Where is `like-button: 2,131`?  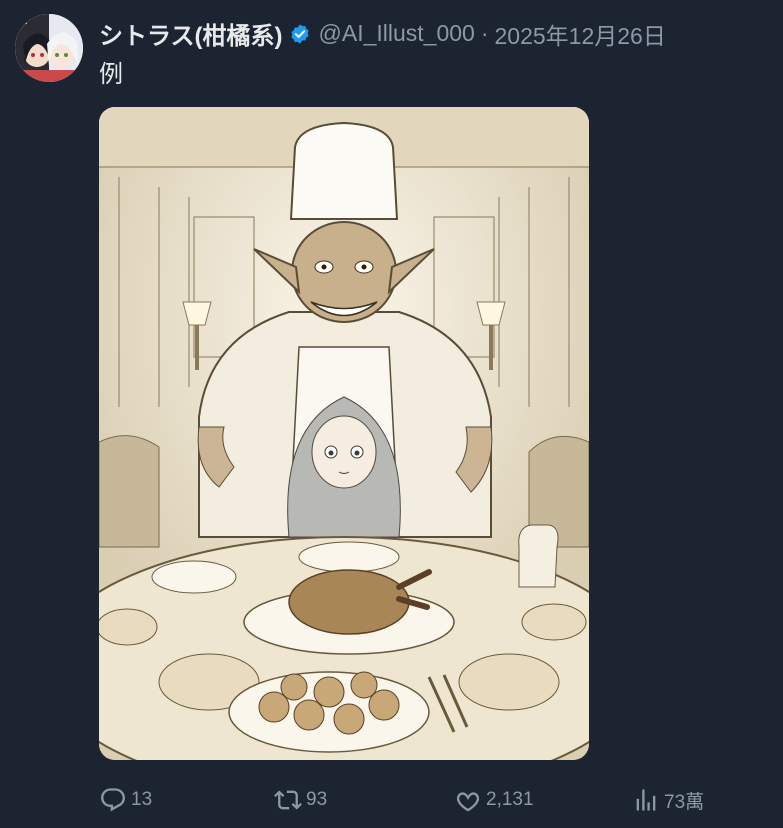
like-button: 2,131 is located at coordinates (494, 800).